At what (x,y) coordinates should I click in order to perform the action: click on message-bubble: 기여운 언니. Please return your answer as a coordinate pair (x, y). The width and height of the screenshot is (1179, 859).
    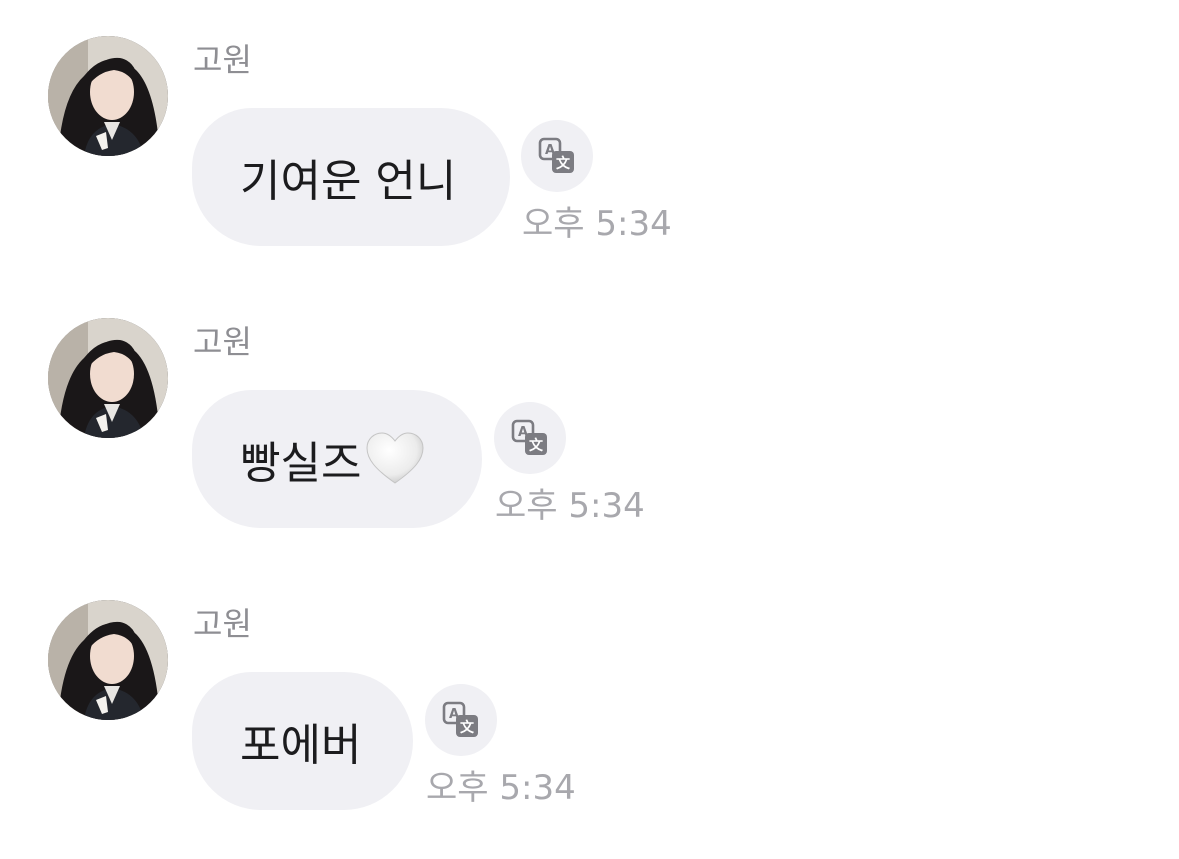
    Looking at the image, I should click on (351, 177).